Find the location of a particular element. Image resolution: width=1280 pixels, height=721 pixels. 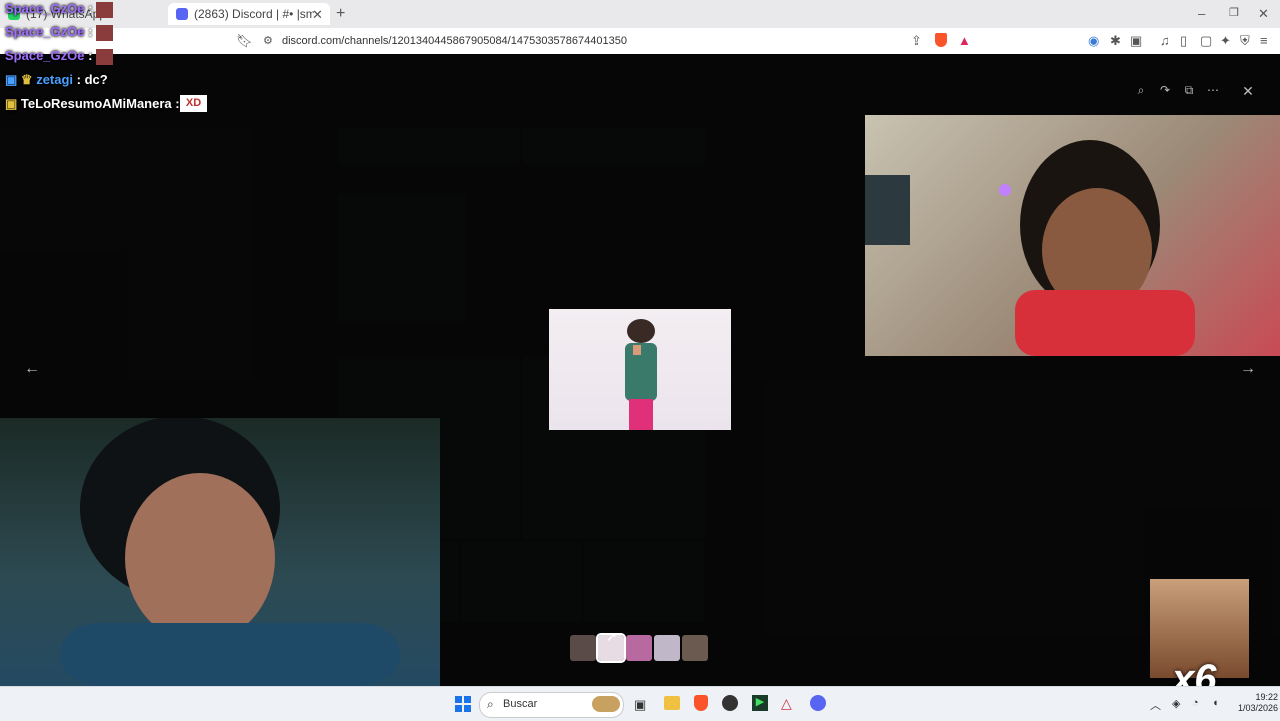

clock-time: 19:22 is located at coordinates (1267, 697).